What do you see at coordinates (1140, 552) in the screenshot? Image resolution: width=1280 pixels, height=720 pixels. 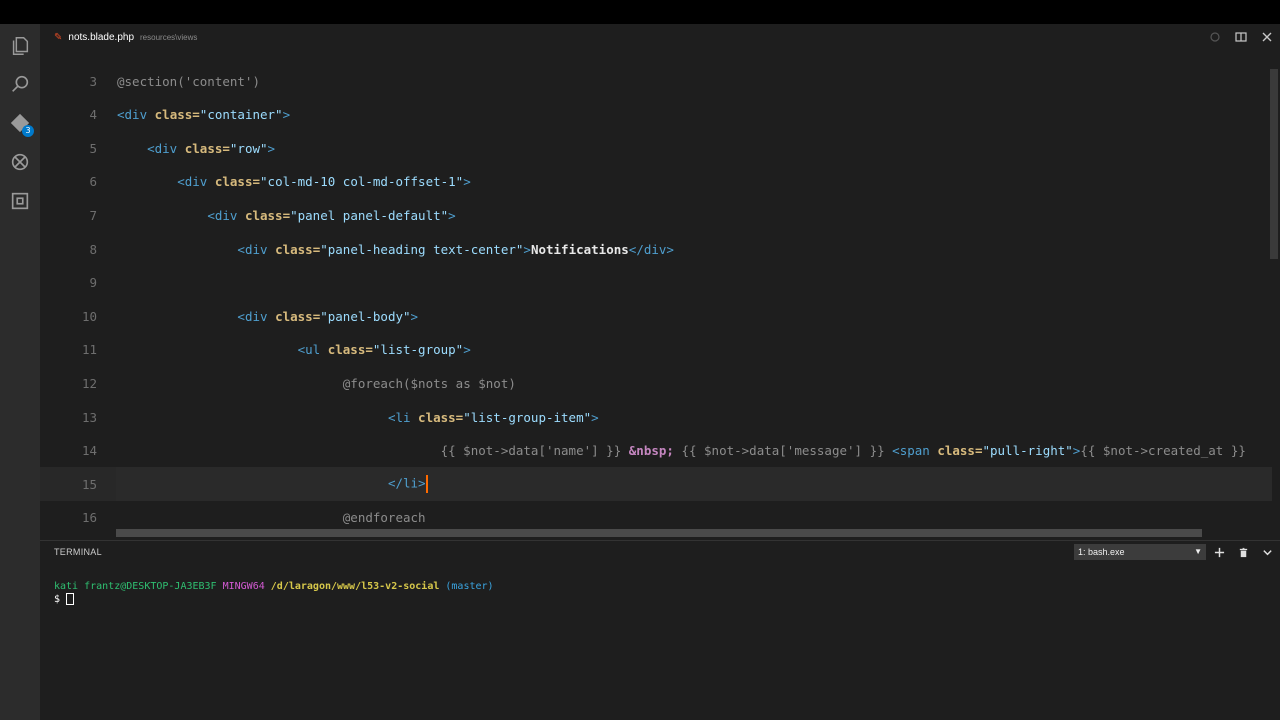 I see `terminal-select: 1: bash.exe ▼` at bounding box center [1140, 552].